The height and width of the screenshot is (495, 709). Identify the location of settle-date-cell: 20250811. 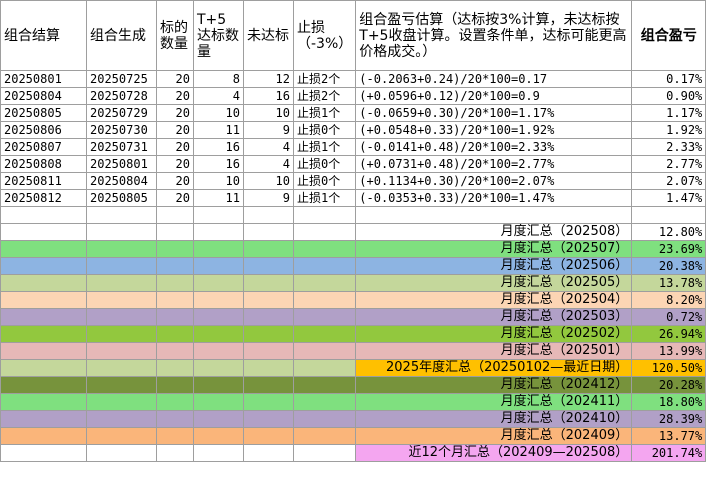
(43, 181).